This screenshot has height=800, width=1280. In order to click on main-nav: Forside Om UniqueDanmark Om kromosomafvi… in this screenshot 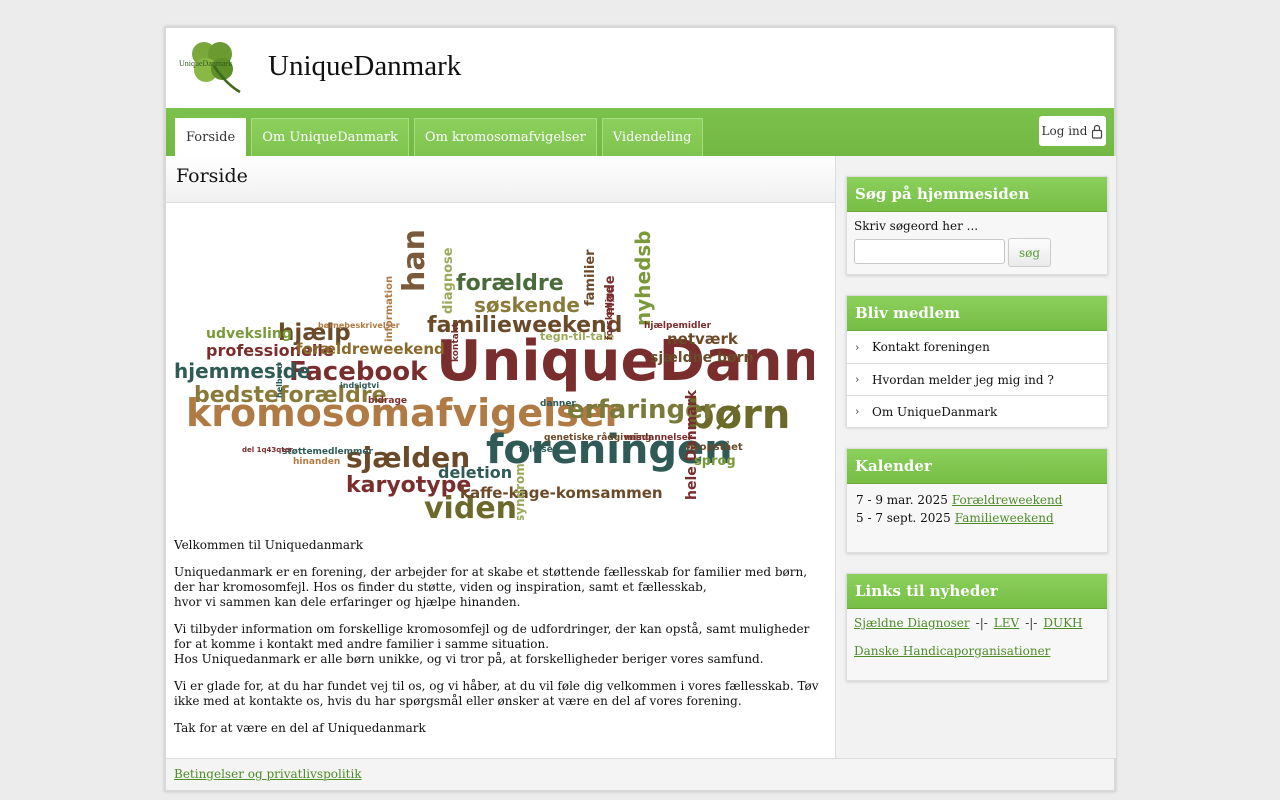, I will do `click(640, 132)`.